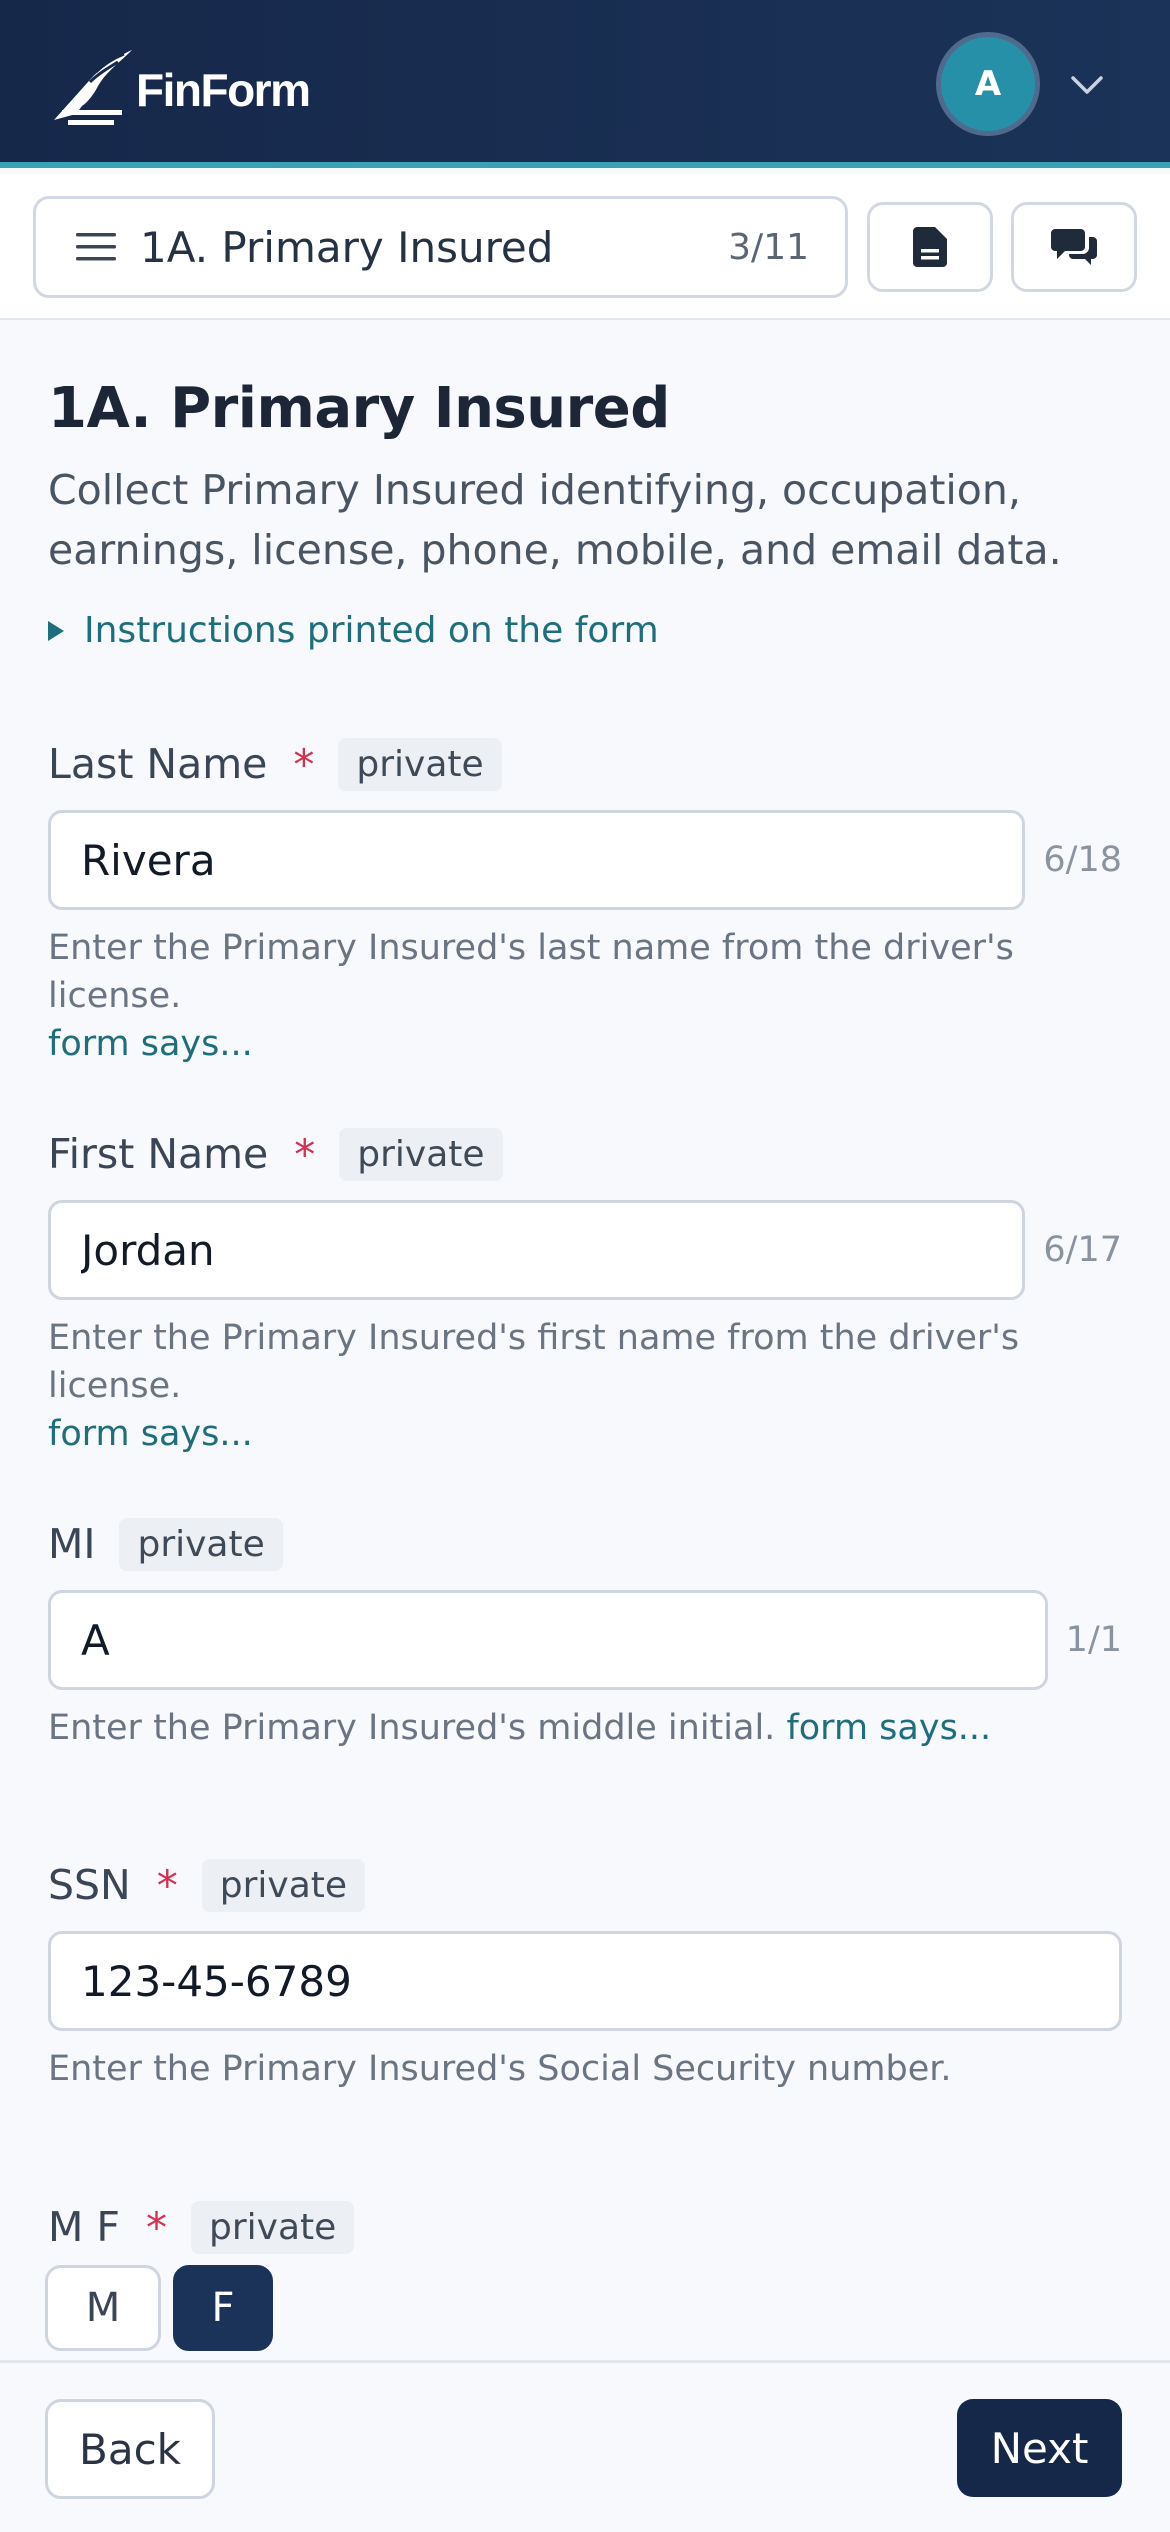  What do you see at coordinates (223, 2308) in the screenshot?
I see `sex-option-f: F` at bounding box center [223, 2308].